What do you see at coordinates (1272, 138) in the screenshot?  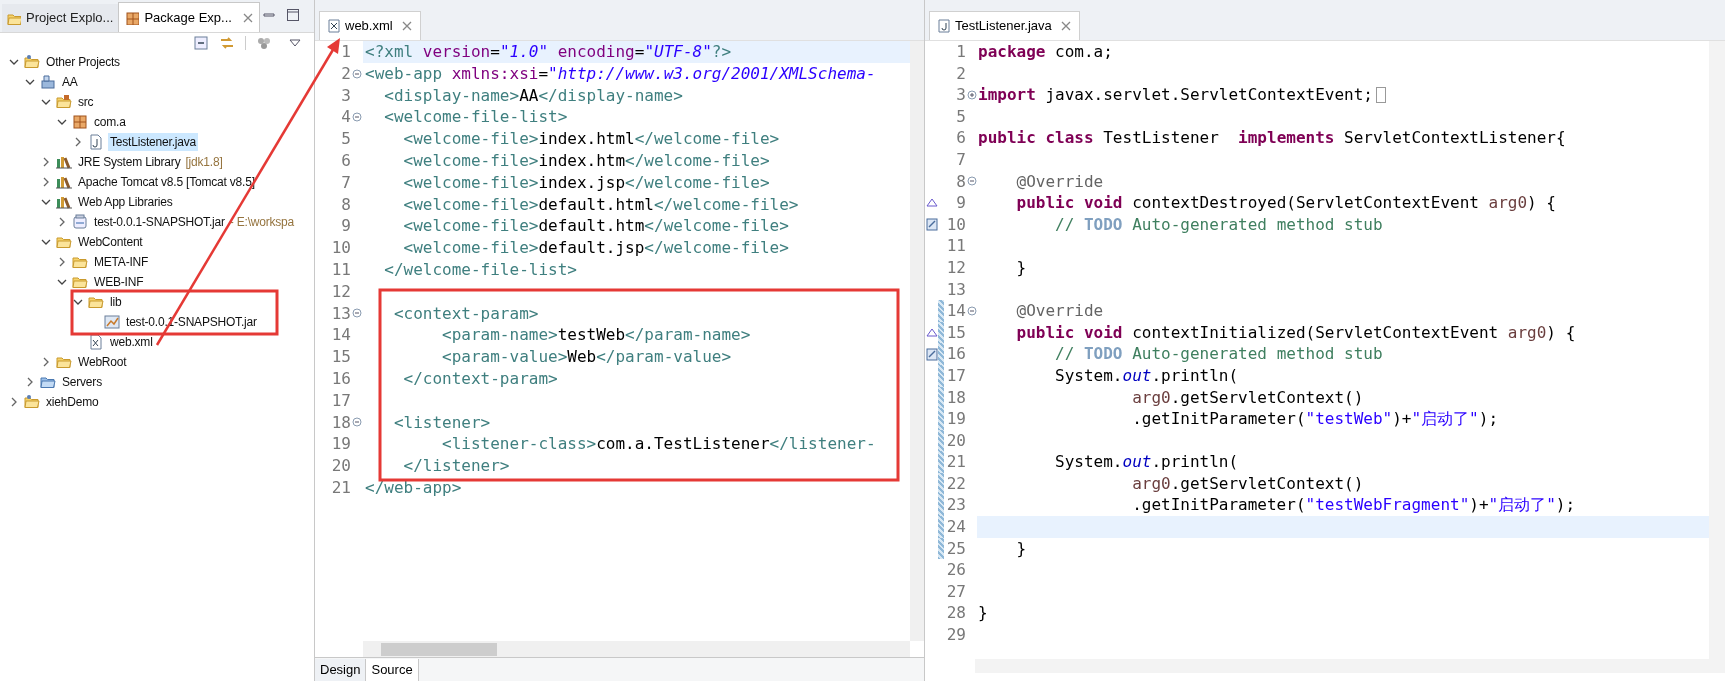 I see `code-line: public class TestListener implements ServletContextListener{` at bounding box center [1272, 138].